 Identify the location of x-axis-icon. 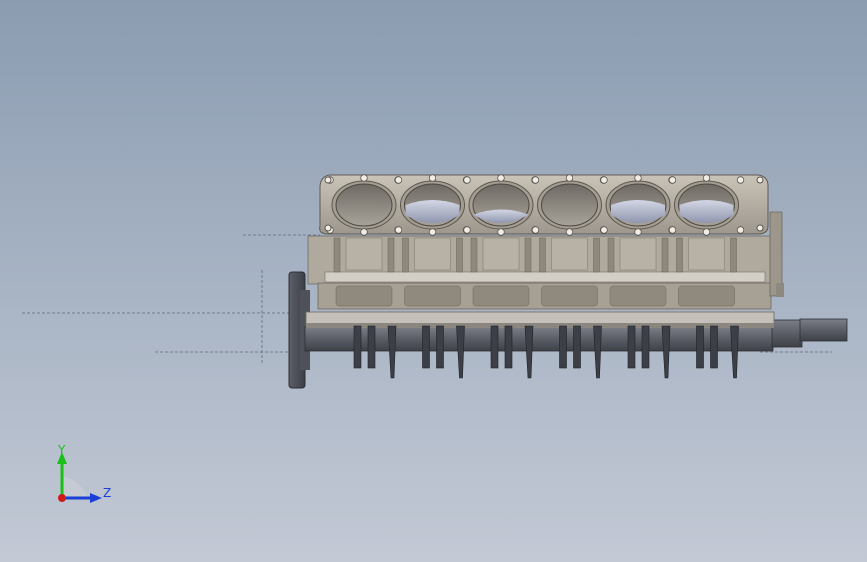
(62, 498).